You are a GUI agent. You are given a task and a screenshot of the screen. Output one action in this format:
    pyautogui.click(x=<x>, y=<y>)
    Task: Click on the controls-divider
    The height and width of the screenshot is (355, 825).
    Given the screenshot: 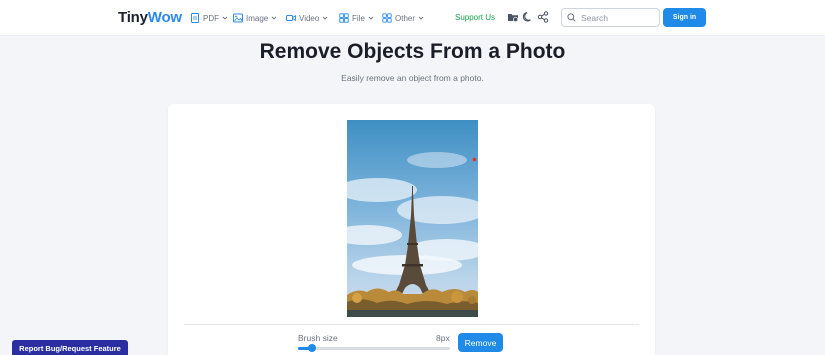 What is the action you would take?
    pyautogui.click(x=411, y=324)
    